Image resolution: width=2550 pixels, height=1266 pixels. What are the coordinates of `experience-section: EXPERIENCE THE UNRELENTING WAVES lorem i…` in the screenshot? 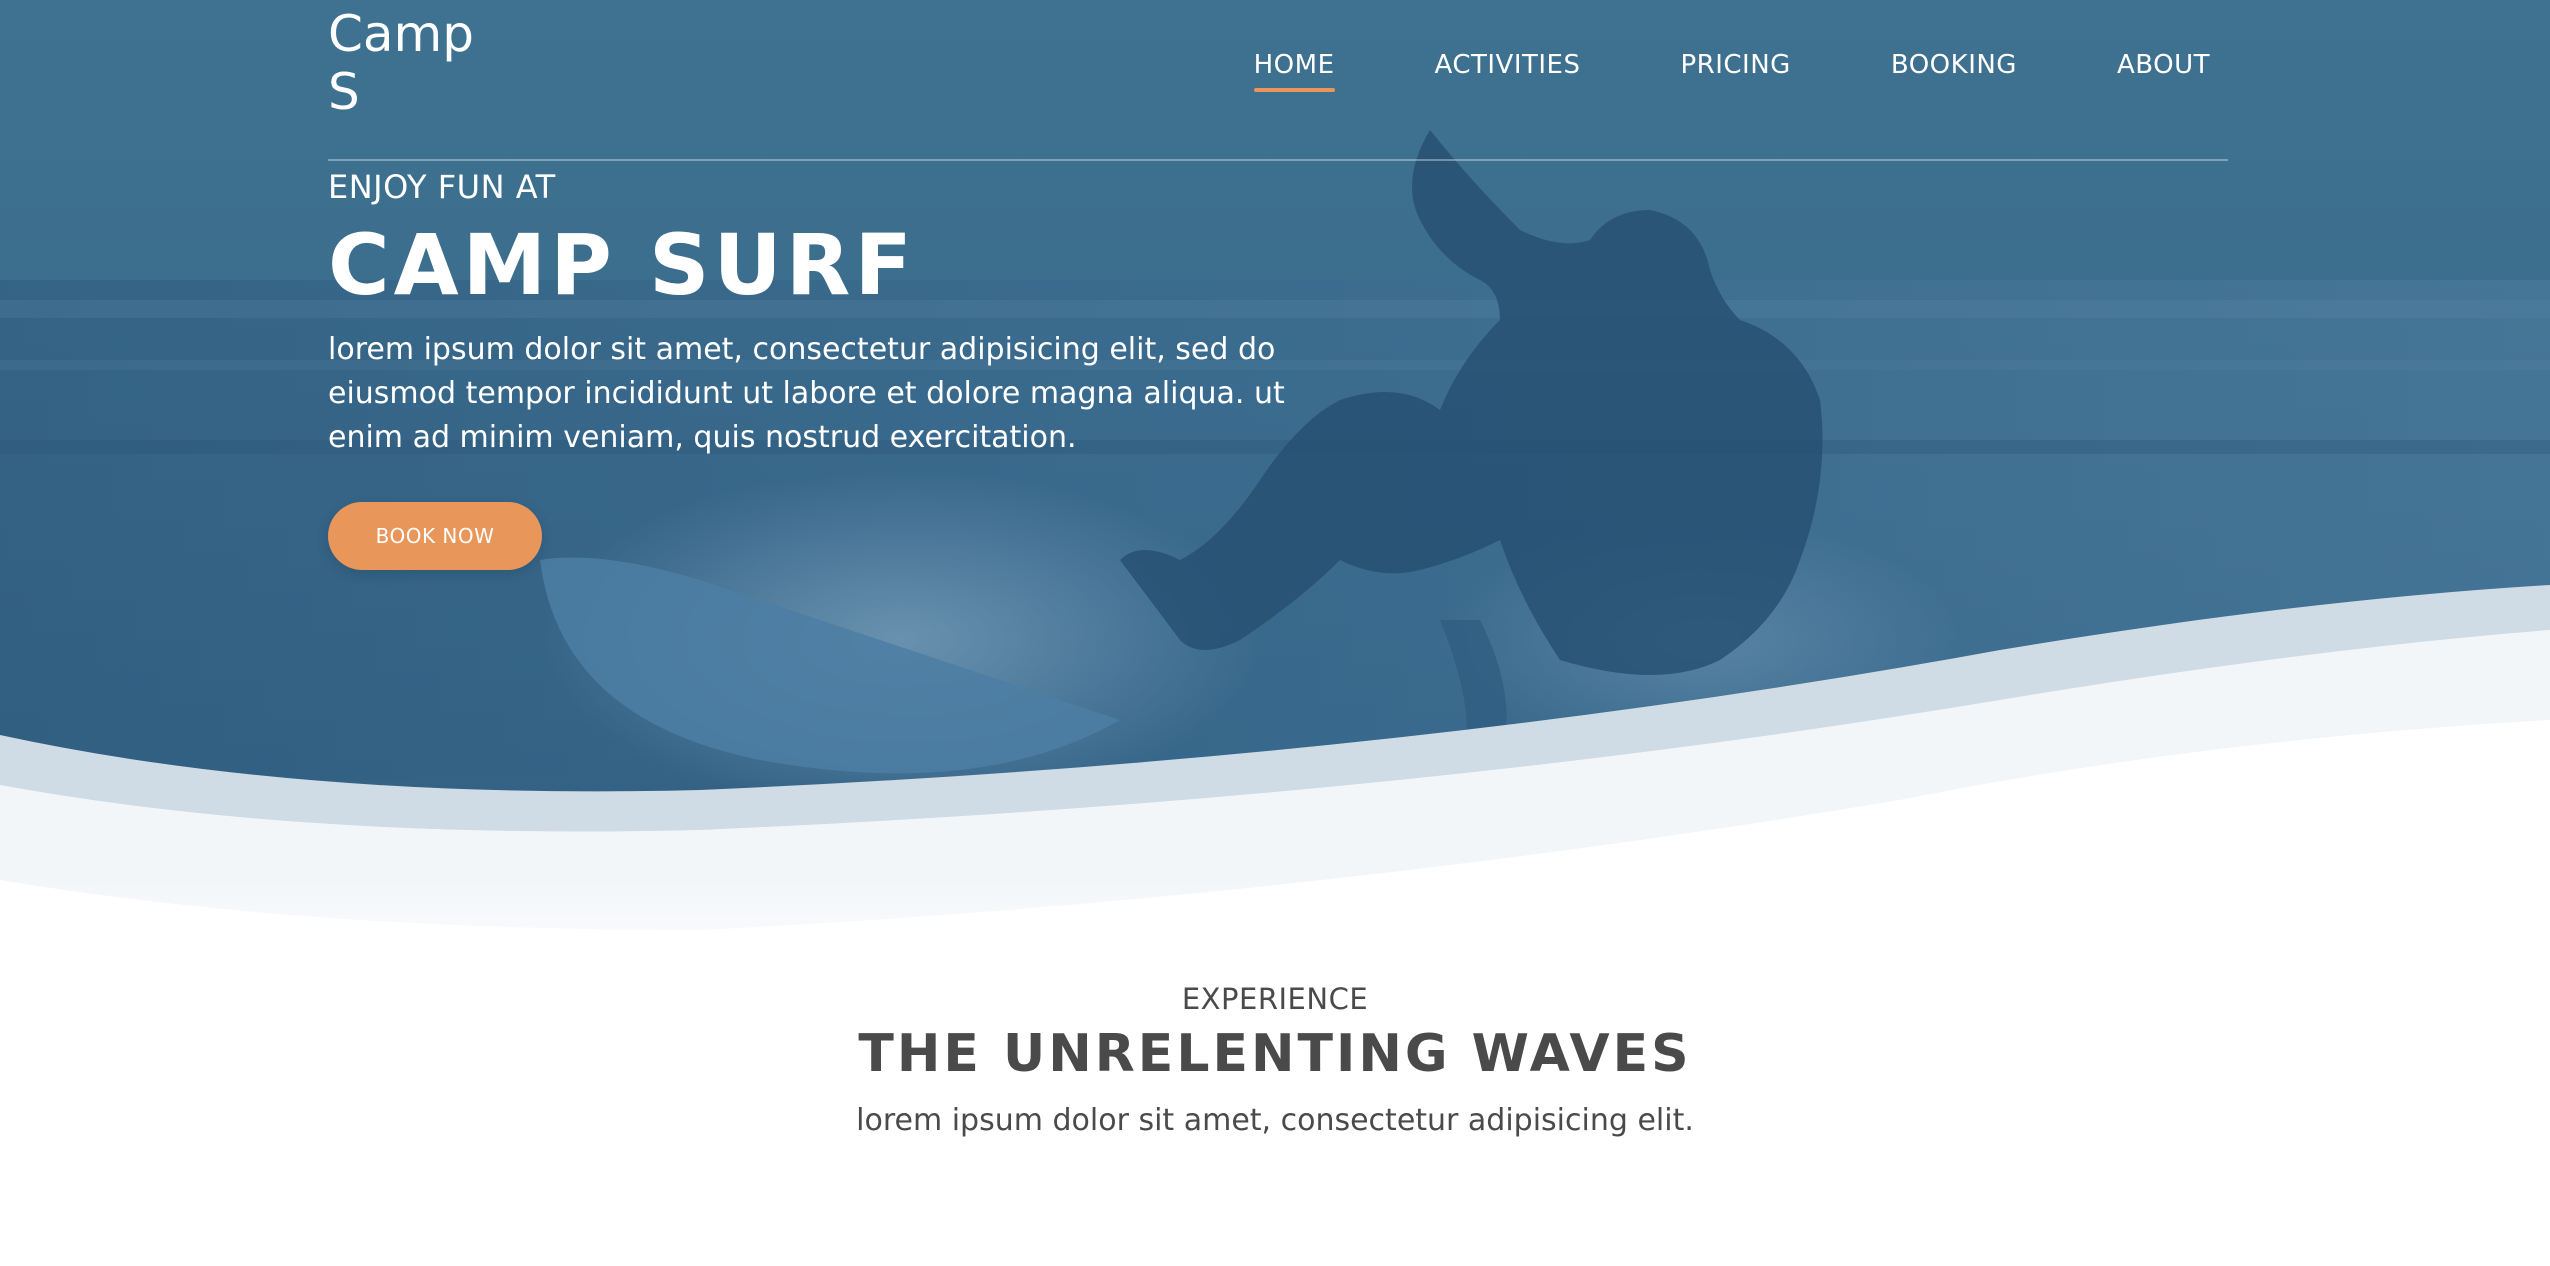 It's located at (1275, 1059).